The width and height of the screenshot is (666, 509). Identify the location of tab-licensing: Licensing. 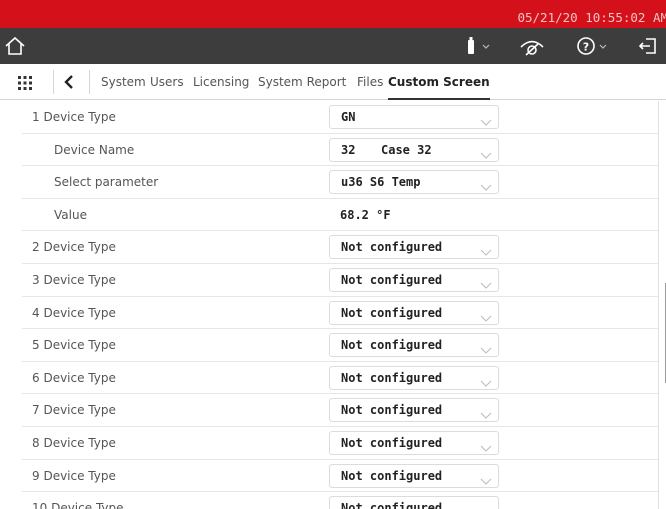
(221, 82).